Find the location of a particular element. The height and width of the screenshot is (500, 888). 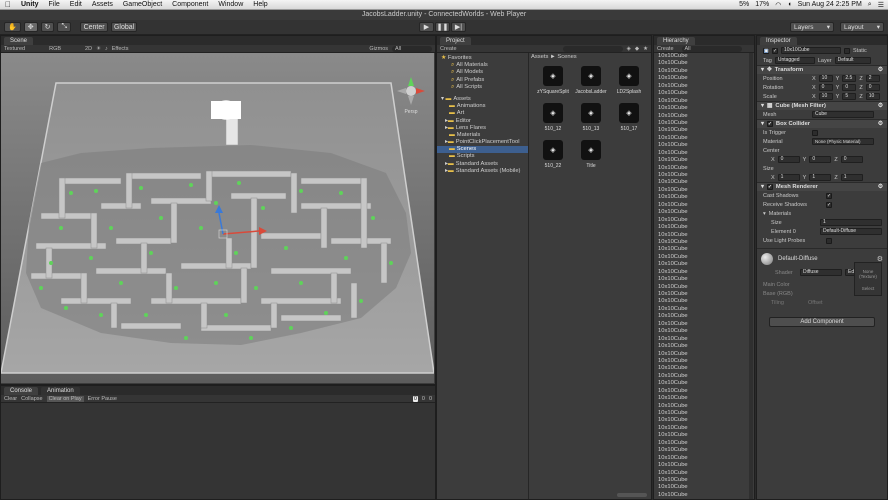

active-checkbox: ✓ is located at coordinates (775, 50).